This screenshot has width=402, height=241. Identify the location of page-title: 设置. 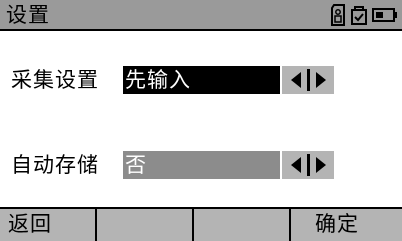
(28, 15).